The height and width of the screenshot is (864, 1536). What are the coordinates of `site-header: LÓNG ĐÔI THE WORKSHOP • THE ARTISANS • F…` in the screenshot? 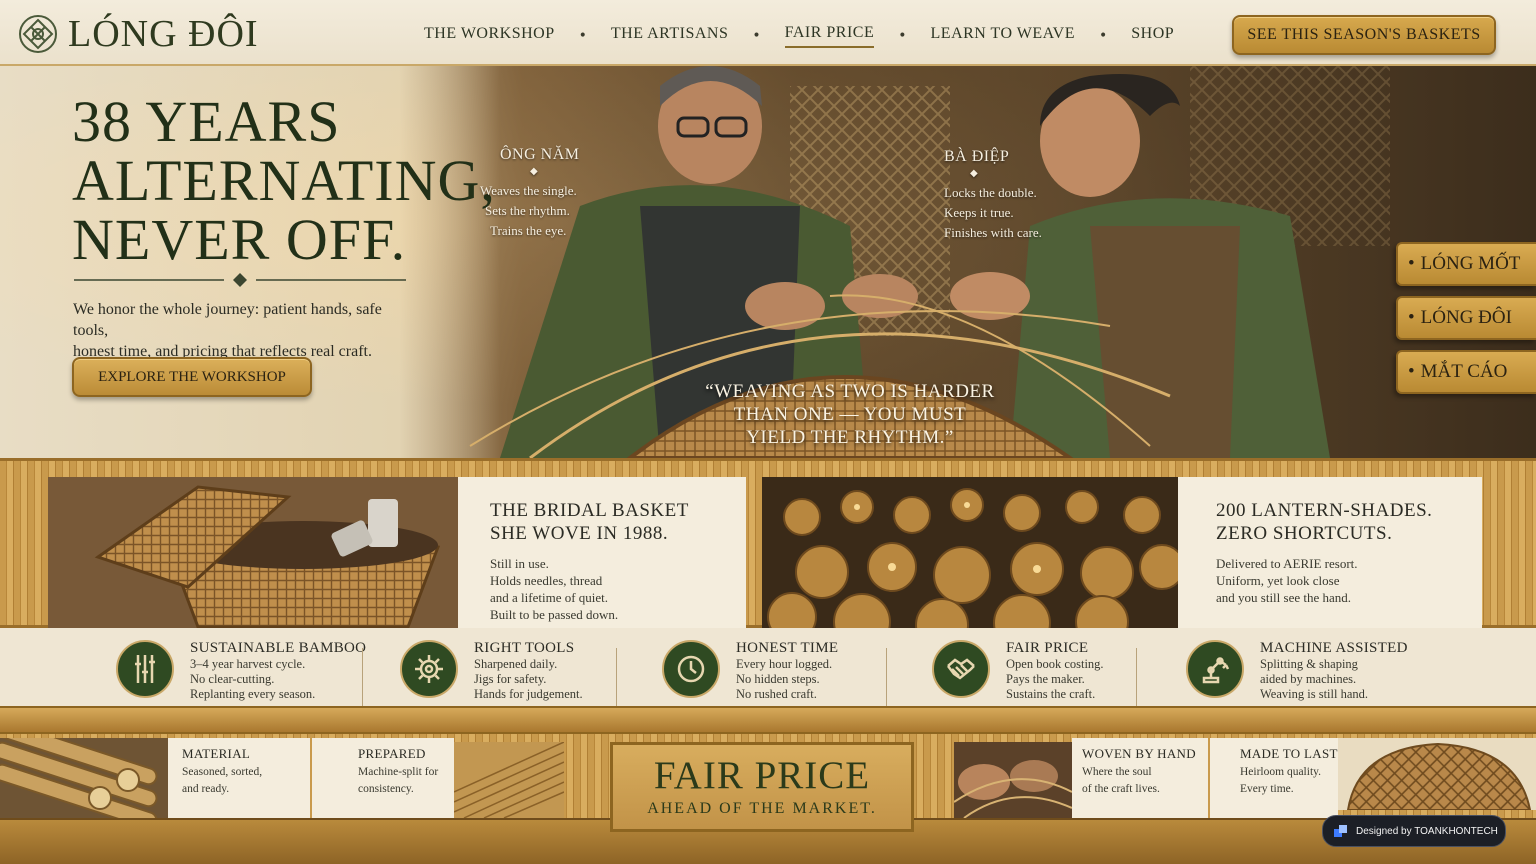 It's located at (768, 33).